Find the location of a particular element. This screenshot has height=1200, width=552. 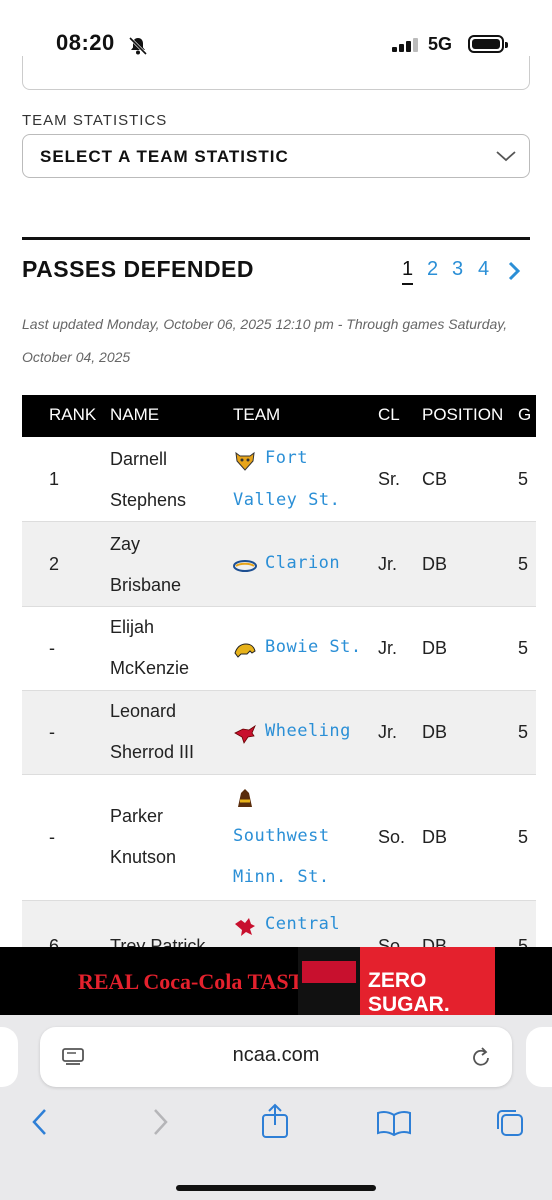

class-cell: So. is located at coordinates (392, 837).